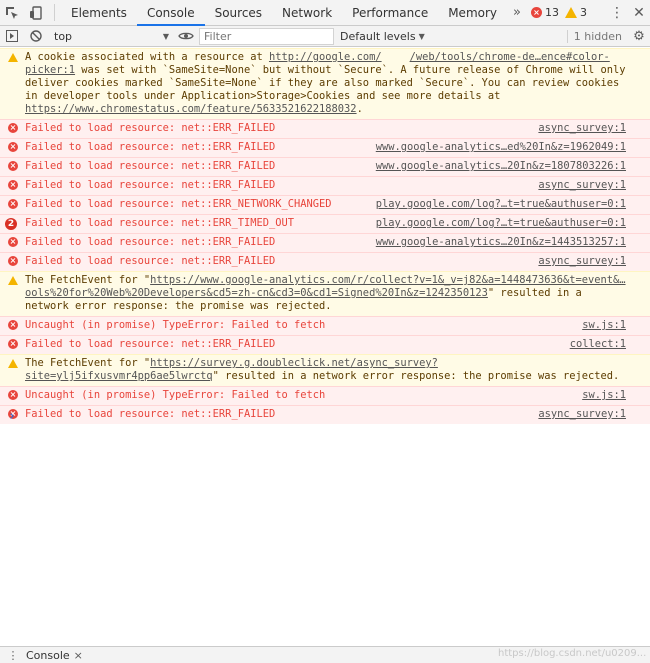  What do you see at coordinates (639, 13) in the screenshot?
I see `close-icon: ✕` at bounding box center [639, 13].